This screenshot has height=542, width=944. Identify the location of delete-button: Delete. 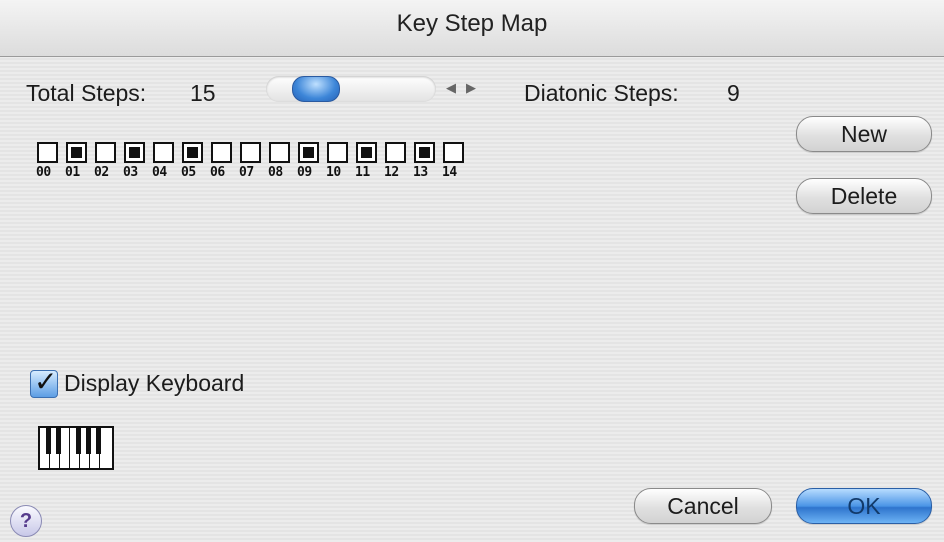
(864, 196).